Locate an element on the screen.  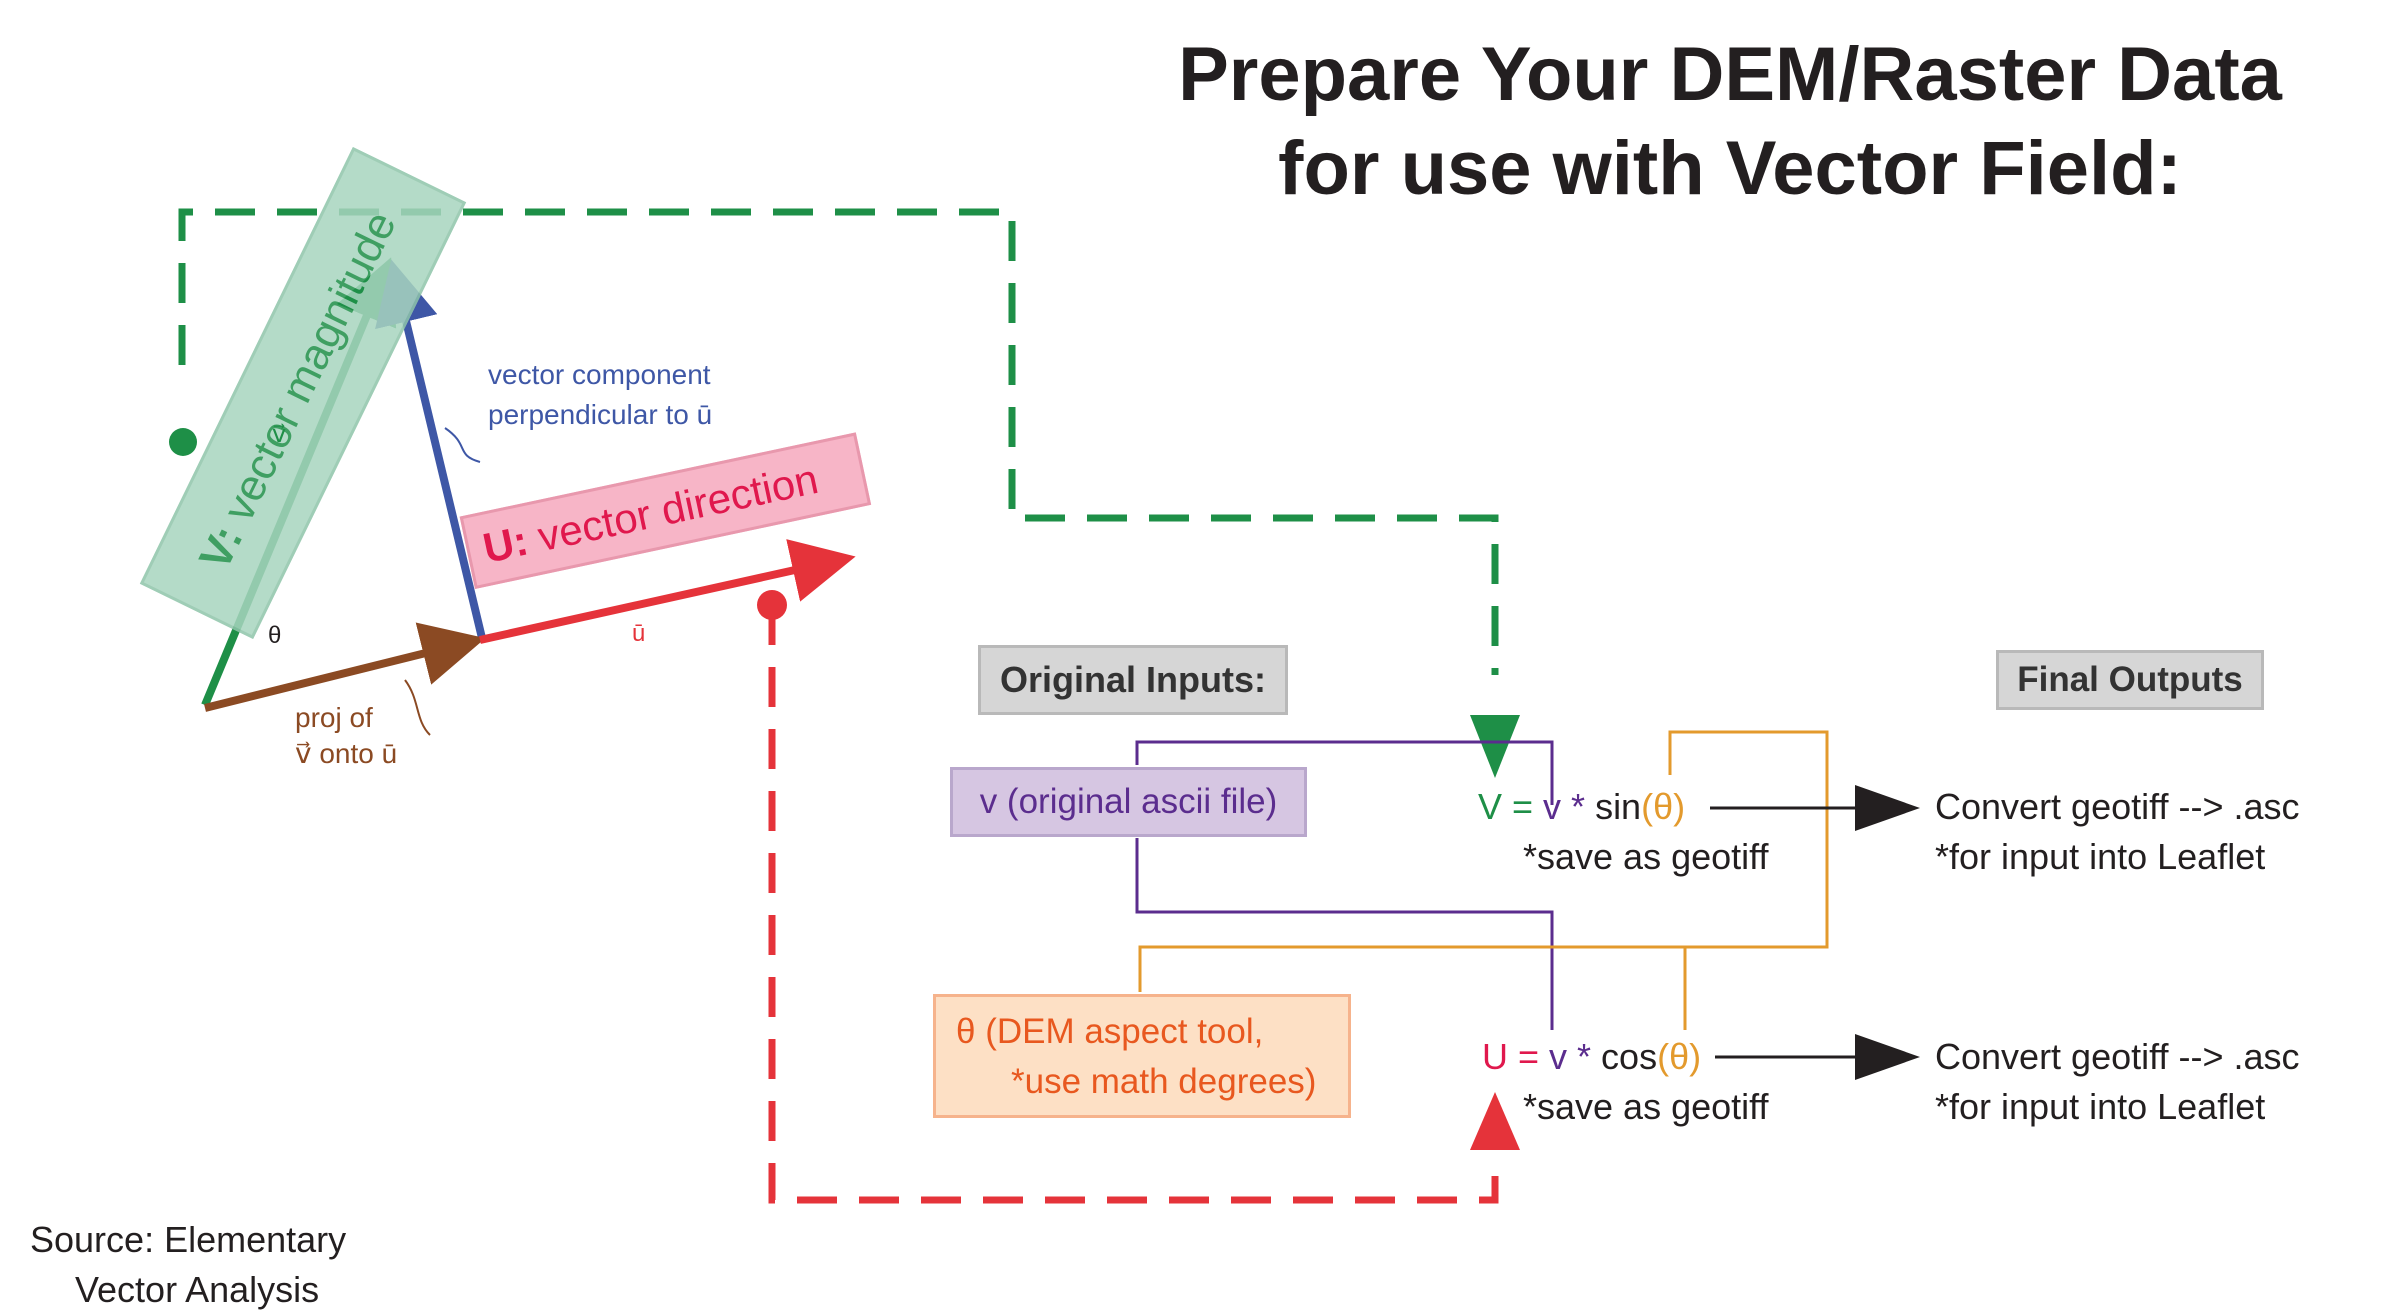
projection-label: proj of v⃗ onto ū is located at coordinates (346, 736).